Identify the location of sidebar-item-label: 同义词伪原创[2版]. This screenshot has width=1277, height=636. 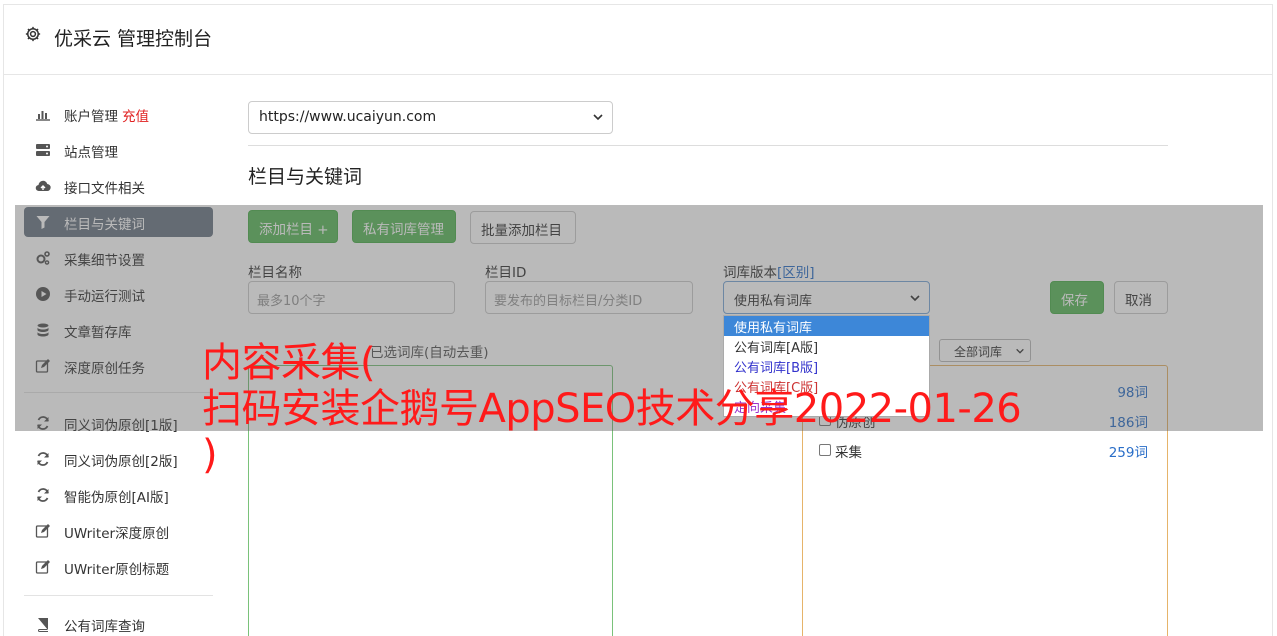
(121, 462).